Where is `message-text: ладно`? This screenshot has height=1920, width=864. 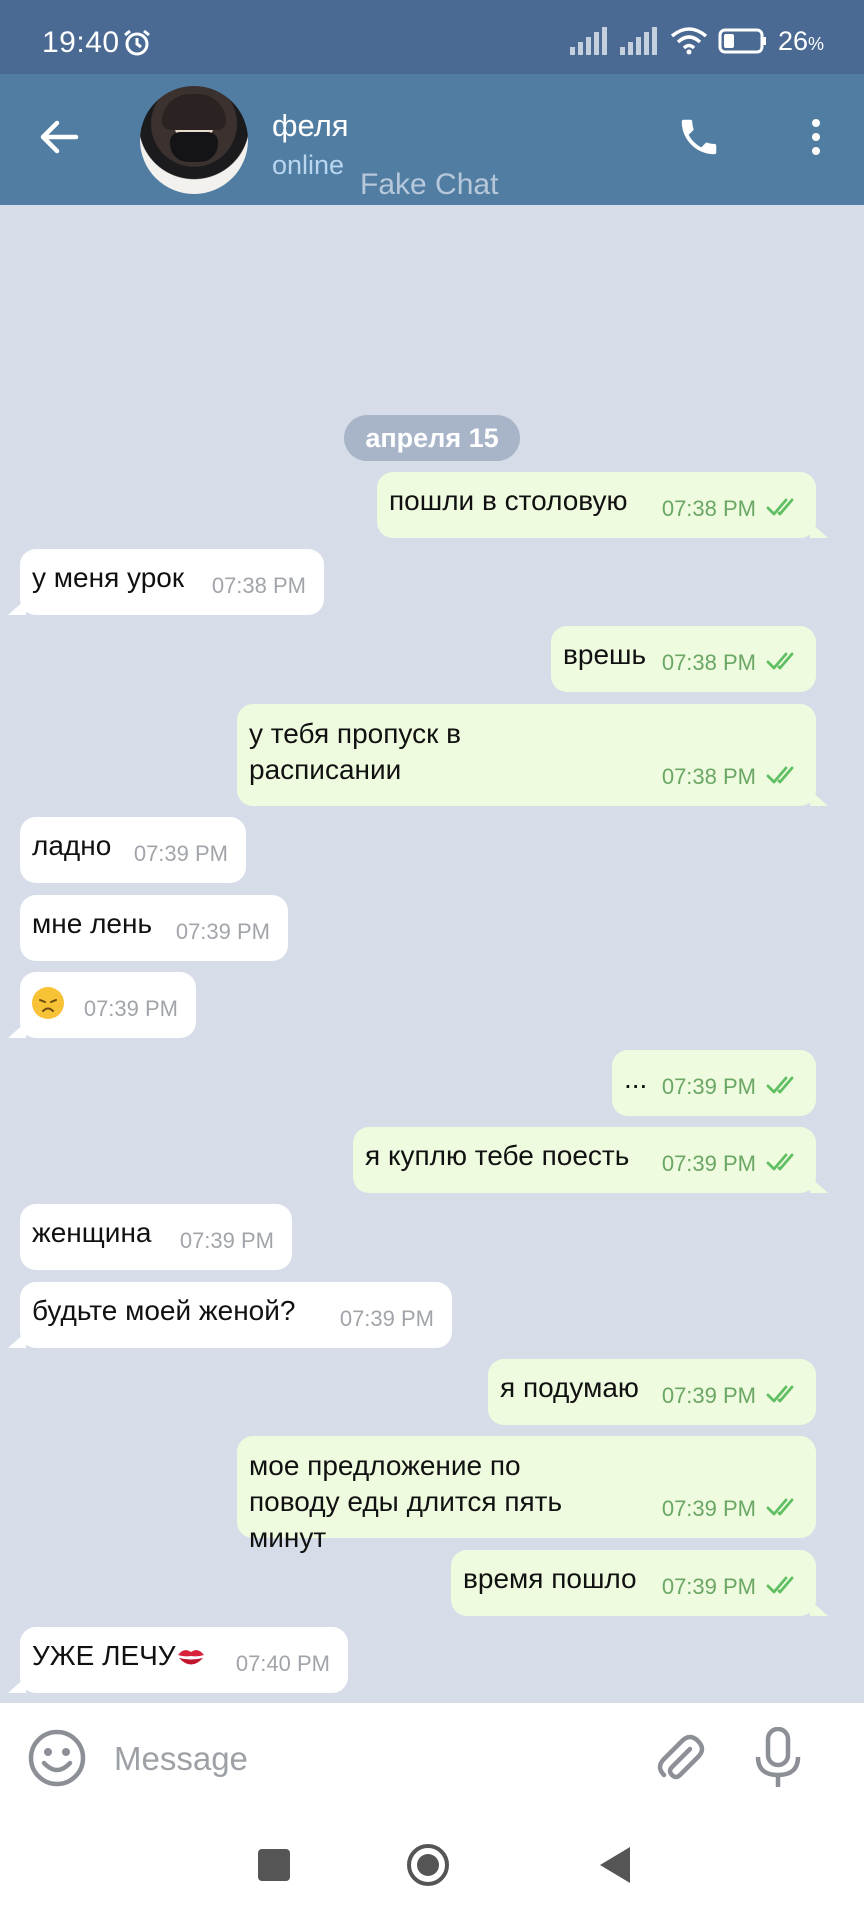
message-text: ладно is located at coordinates (72, 845).